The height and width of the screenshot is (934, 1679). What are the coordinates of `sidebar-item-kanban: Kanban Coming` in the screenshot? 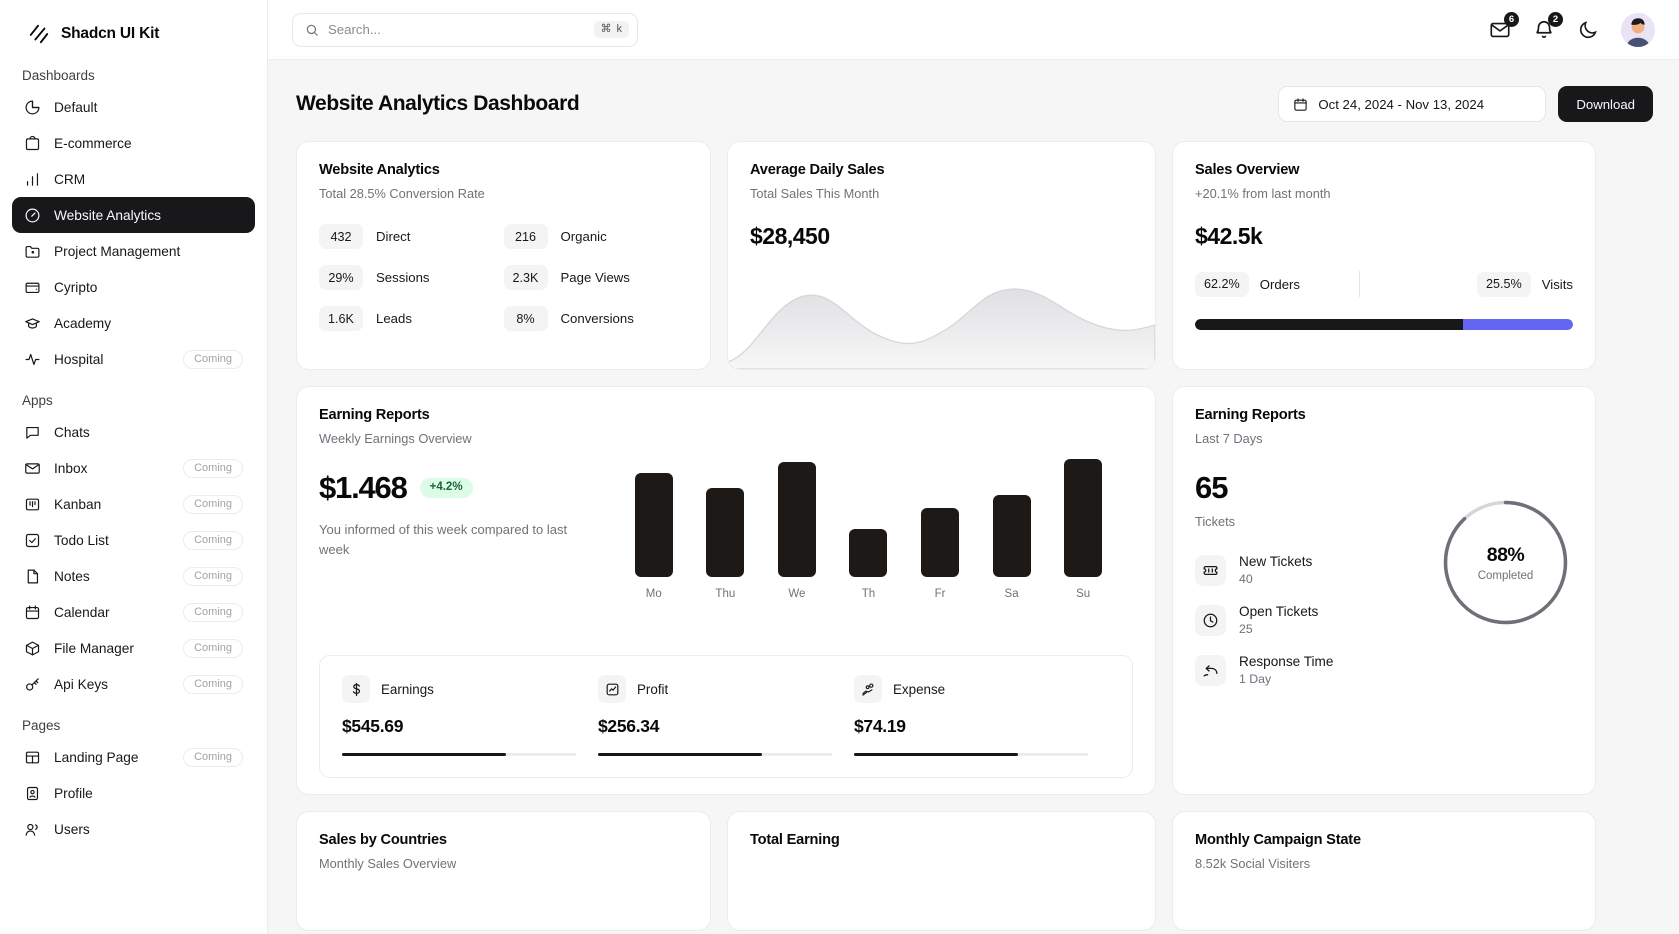 It's located at (133, 504).